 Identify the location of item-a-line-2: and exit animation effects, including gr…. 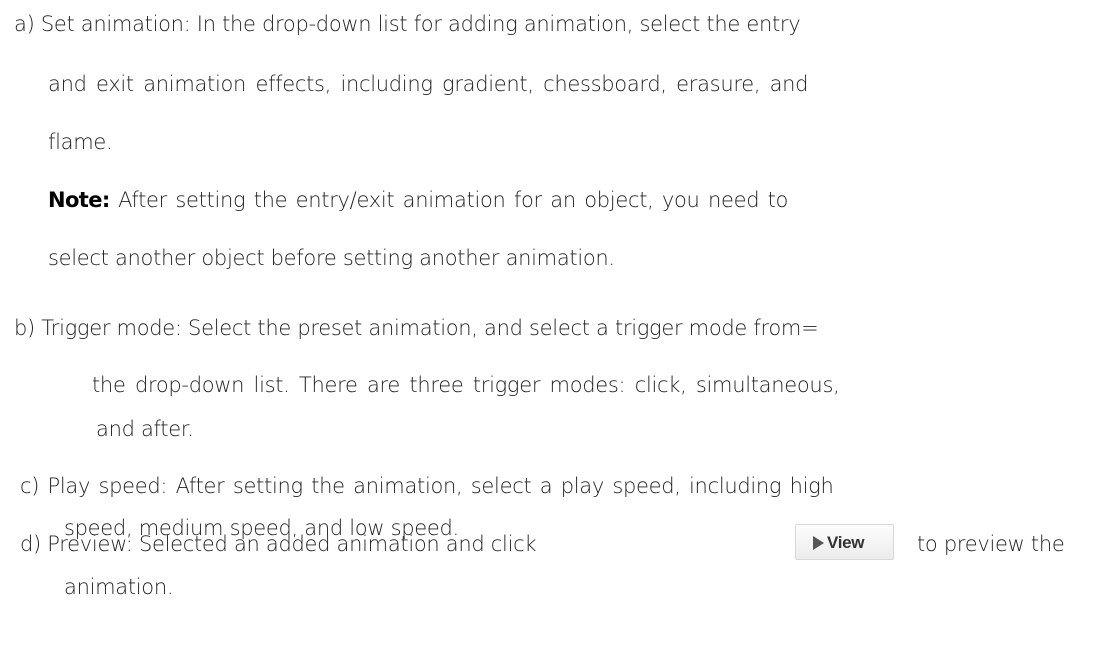
(428, 84).